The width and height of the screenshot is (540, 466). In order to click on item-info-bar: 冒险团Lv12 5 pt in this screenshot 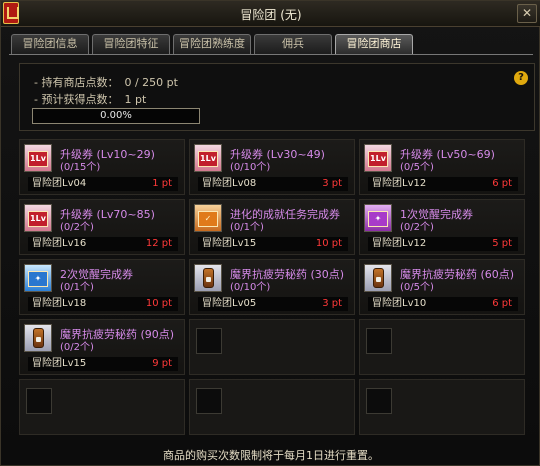, I will do `click(443, 244)`.